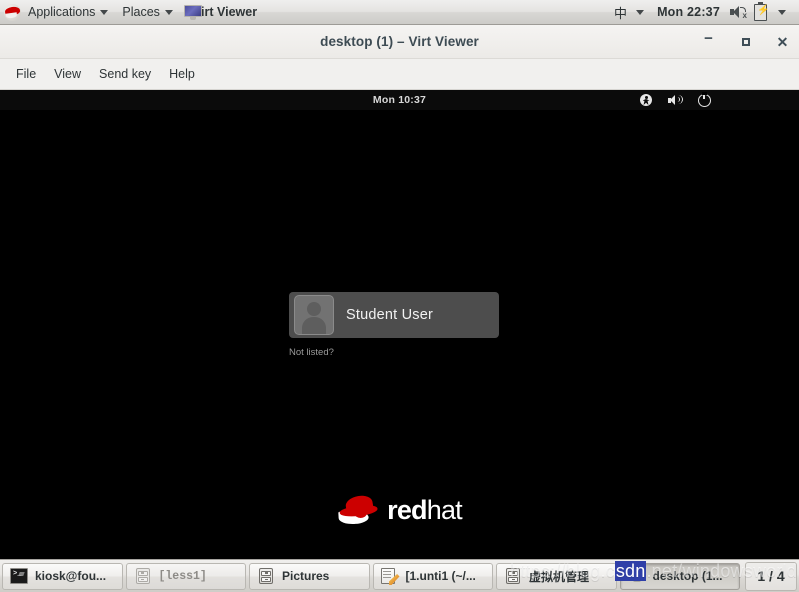  What do you see at coordinates (314, 315) in the screenshot?
I see `user-avatar-icon` at bounding box center [314, 315].